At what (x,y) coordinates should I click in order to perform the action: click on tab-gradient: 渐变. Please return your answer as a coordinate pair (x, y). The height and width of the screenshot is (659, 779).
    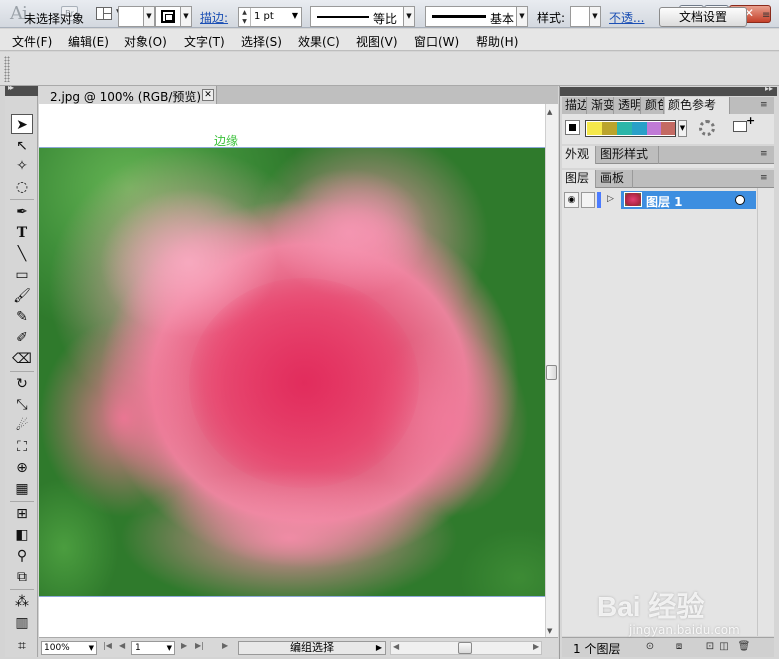
    Looking at the image, I should click on (601, 106).